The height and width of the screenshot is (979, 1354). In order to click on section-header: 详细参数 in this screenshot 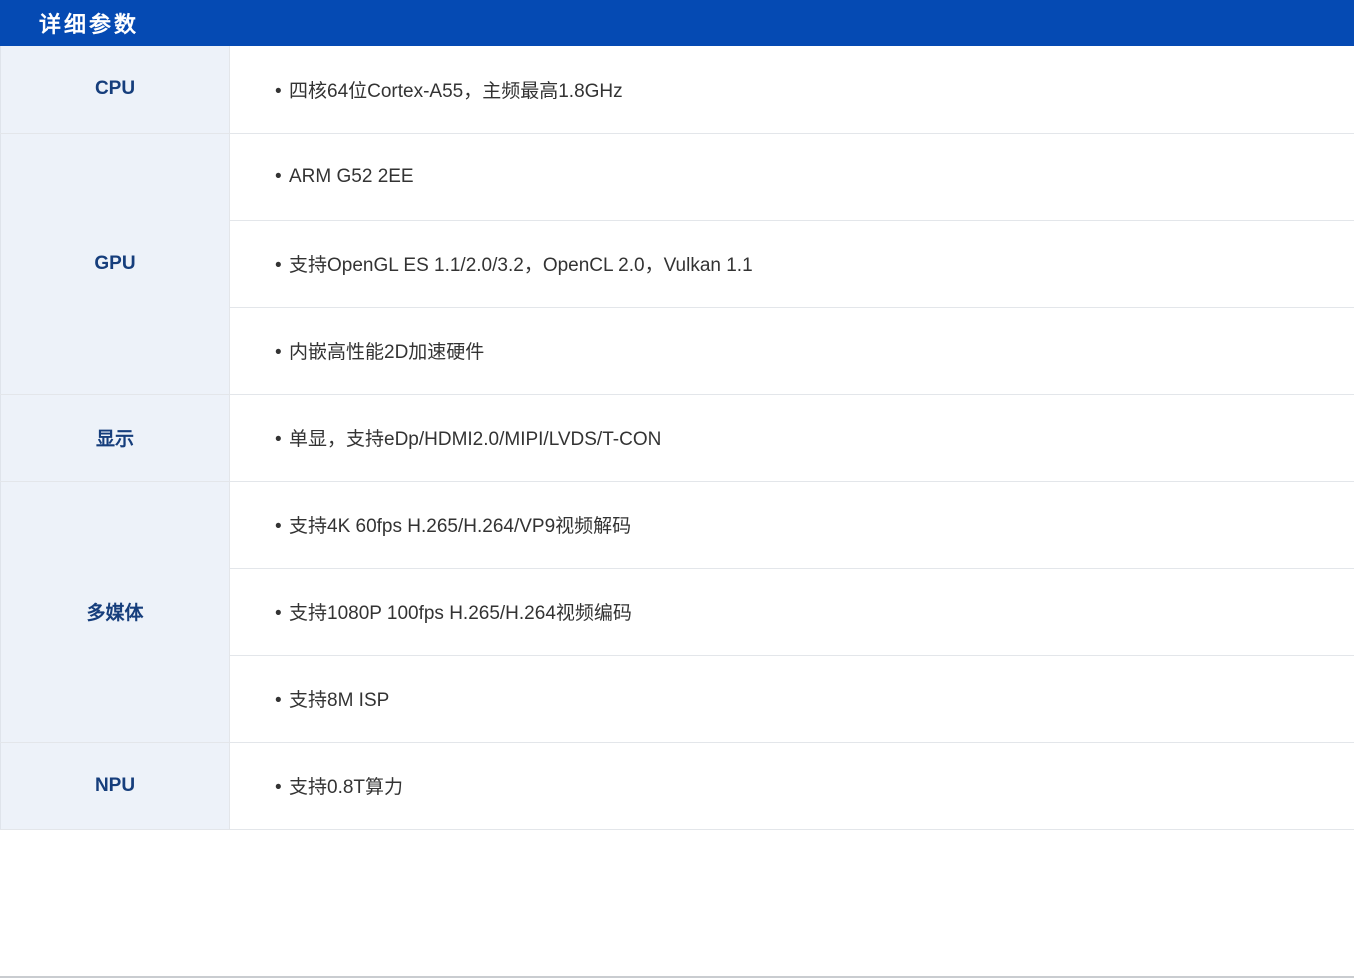, I will do `click(677, 23)`.